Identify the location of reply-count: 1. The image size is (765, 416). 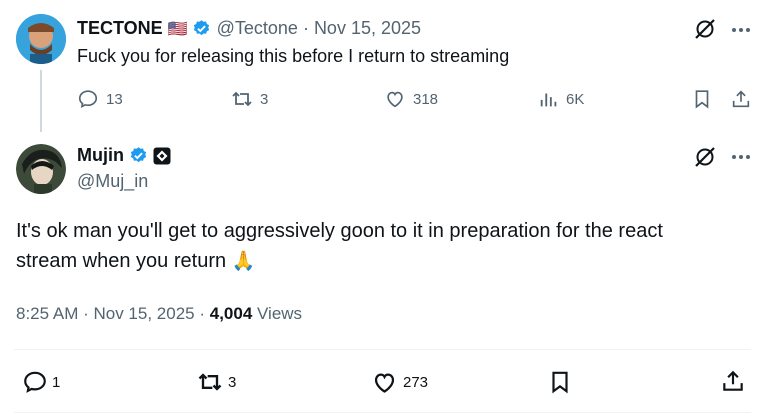
(56, 382).